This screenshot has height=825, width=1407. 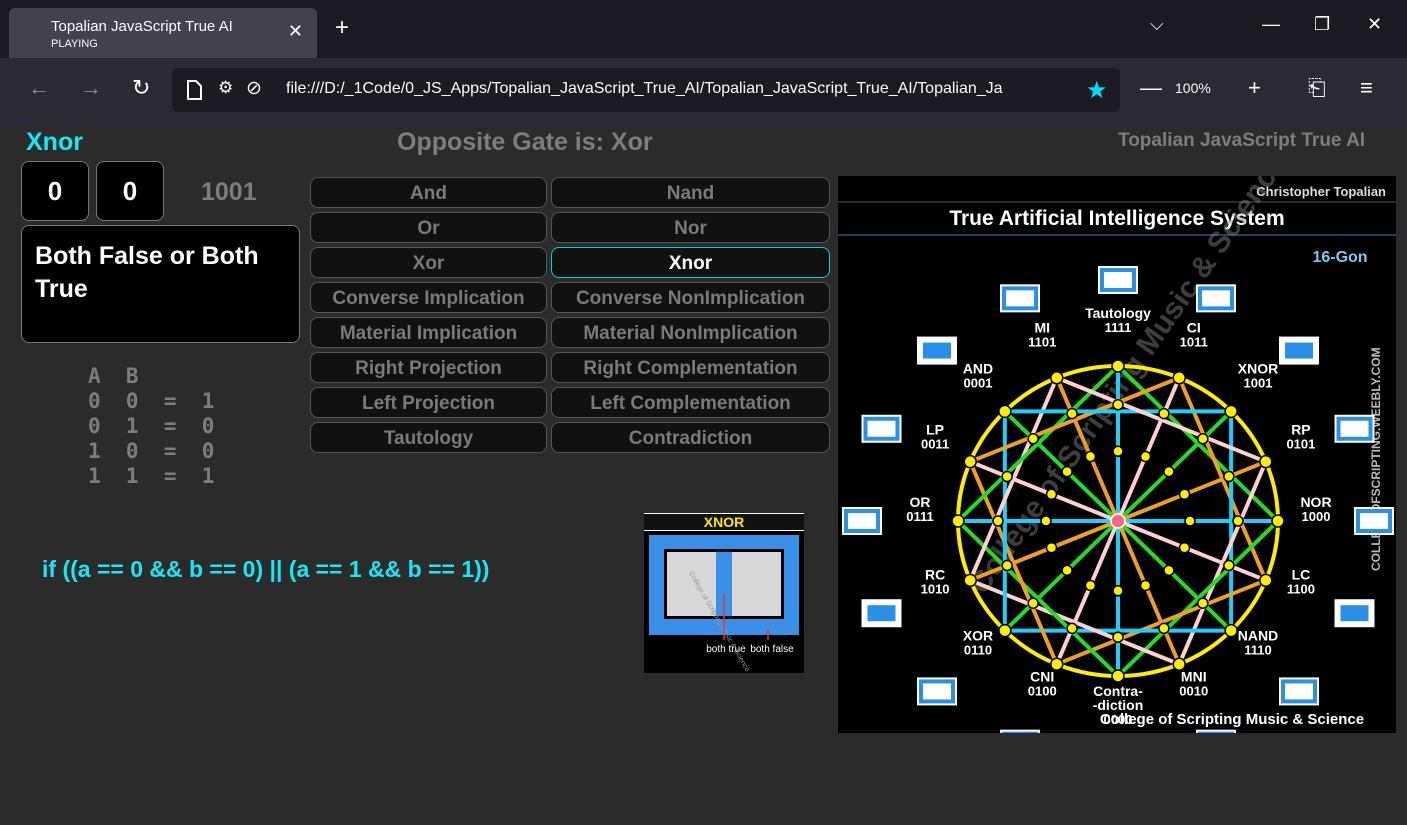 What do you see at coordinates (39, 88) in the screenshot?
I see `back-icon: ←` at bounding box center [39, 88].